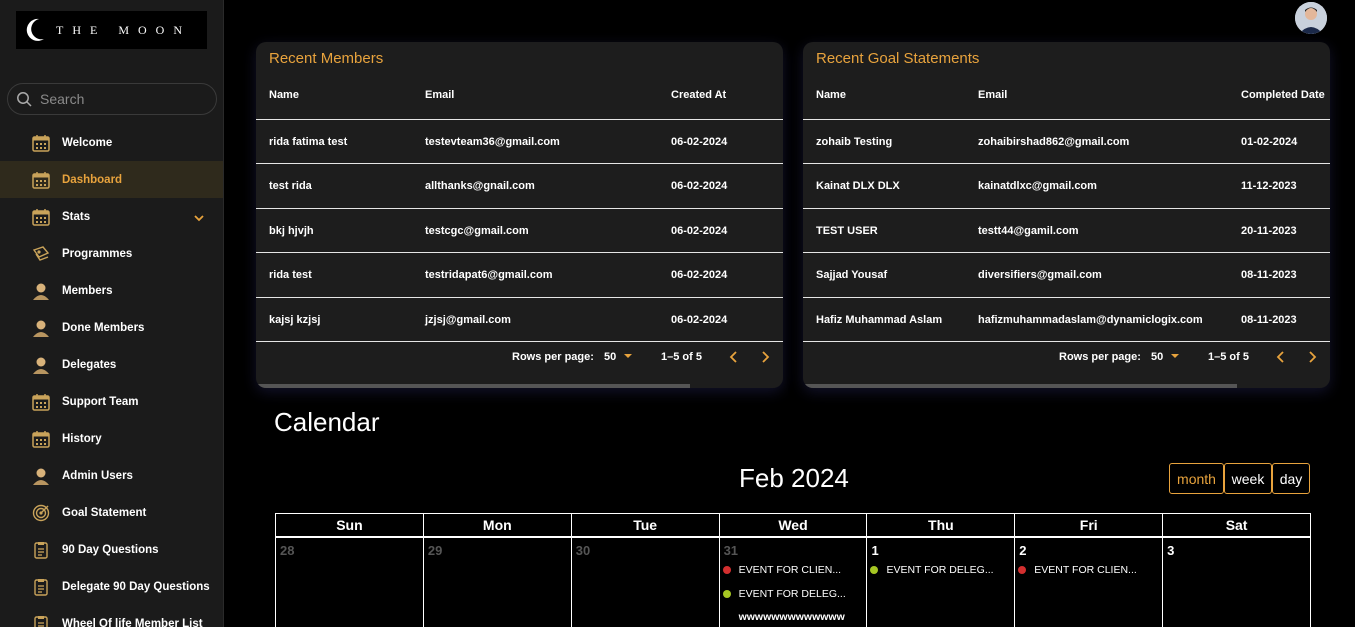 The image size is (1355, 627). Describe the element at coordinates (646, 525) in the screenshot. I see `weekday-tue: Tue` at that location.